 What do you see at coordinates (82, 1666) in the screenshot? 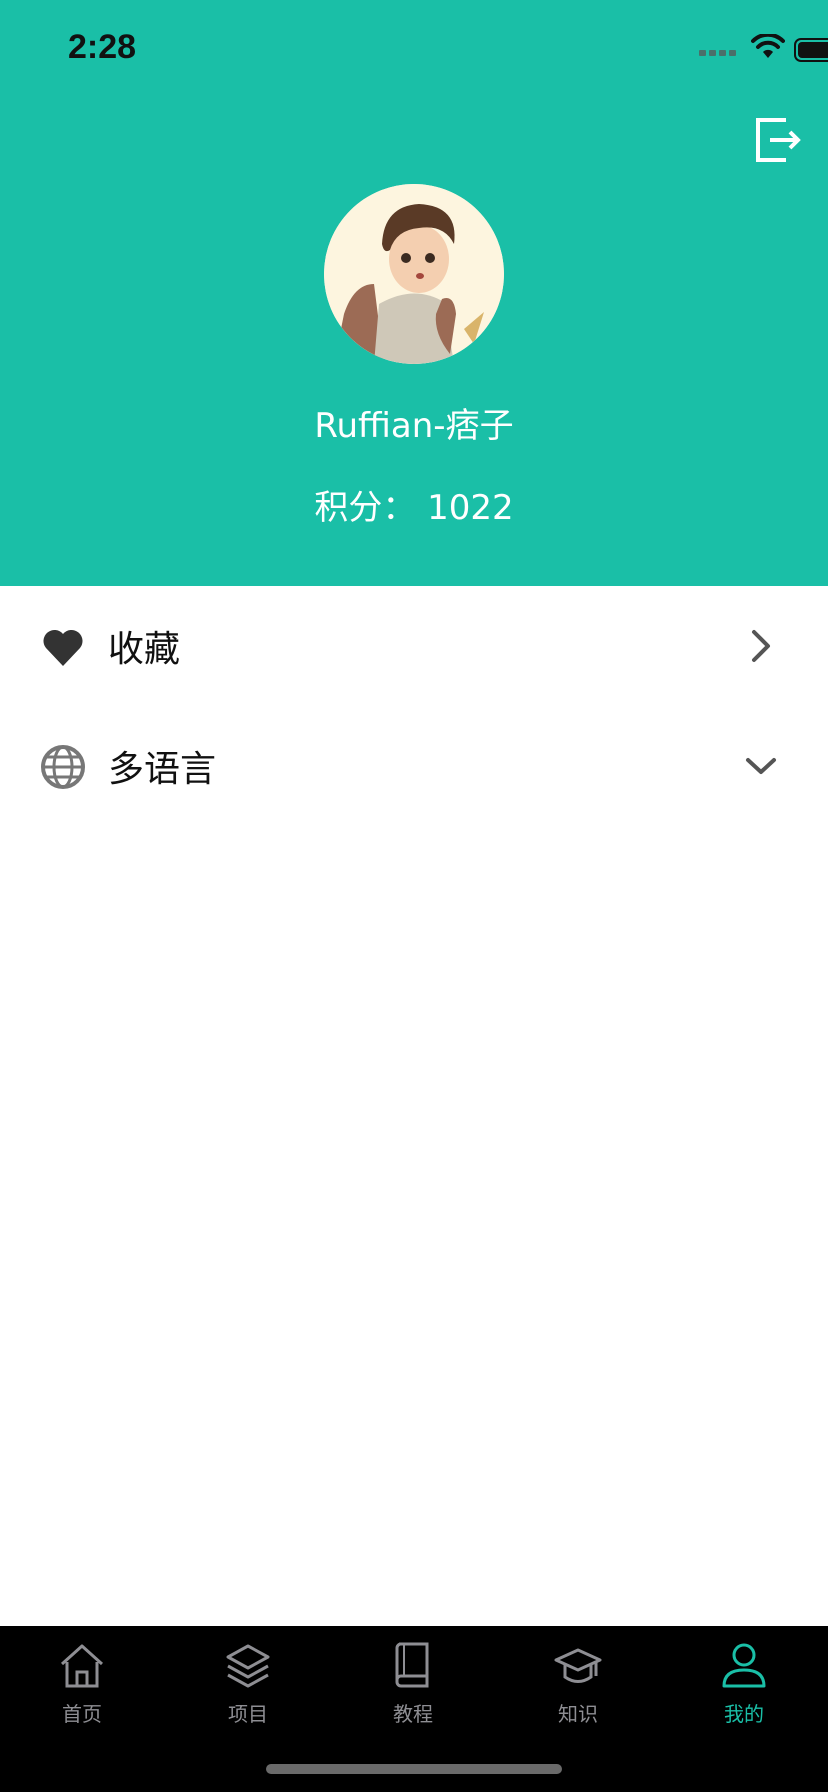
I see `home-icon` at bounding box center [82, 1666].